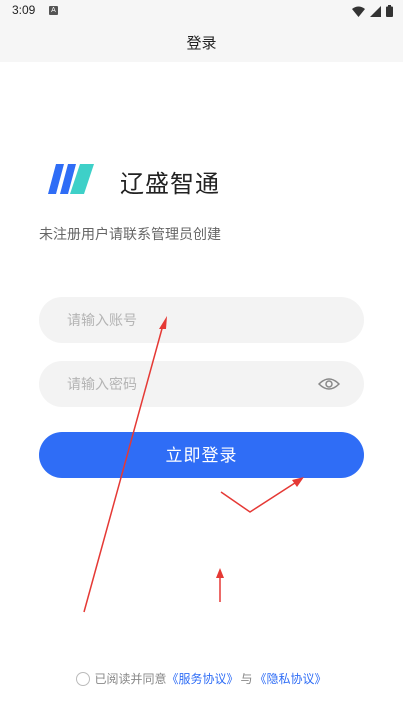 This screenshot has width=403, height=716. What do you see at coordinates (375, 11) in the screenshot?
I see `signal-icon` at bounding box center [375, 11].